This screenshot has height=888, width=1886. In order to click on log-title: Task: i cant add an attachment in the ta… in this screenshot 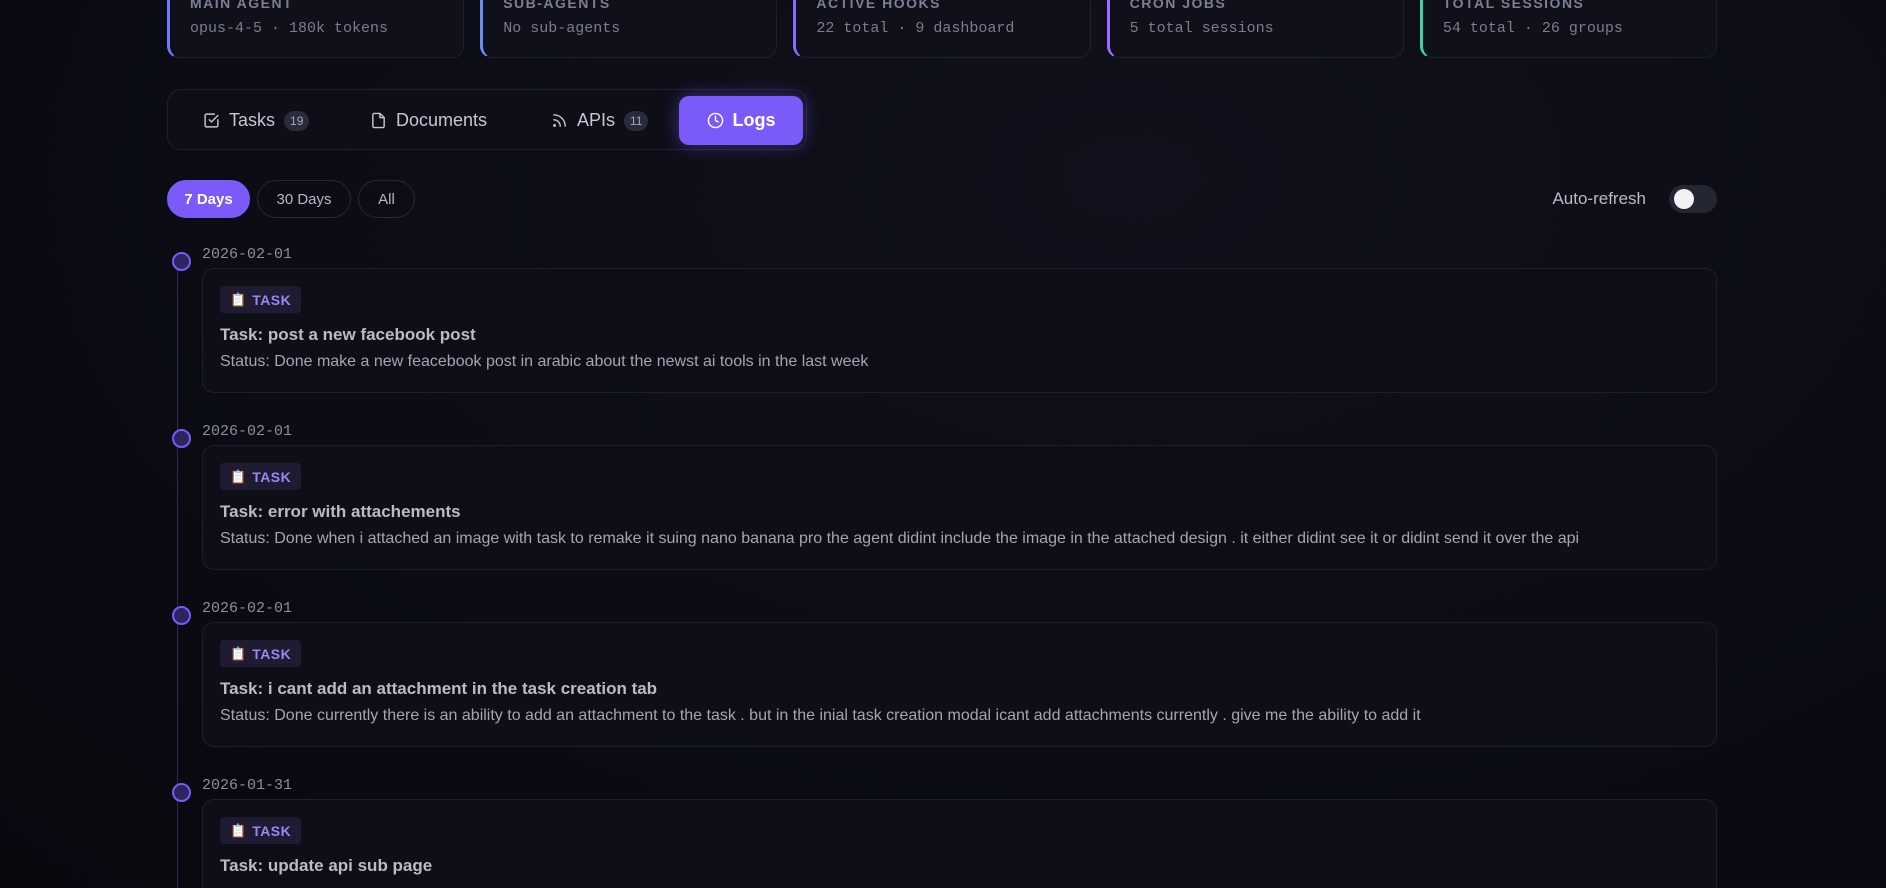, I will do `click(439, 688)`.